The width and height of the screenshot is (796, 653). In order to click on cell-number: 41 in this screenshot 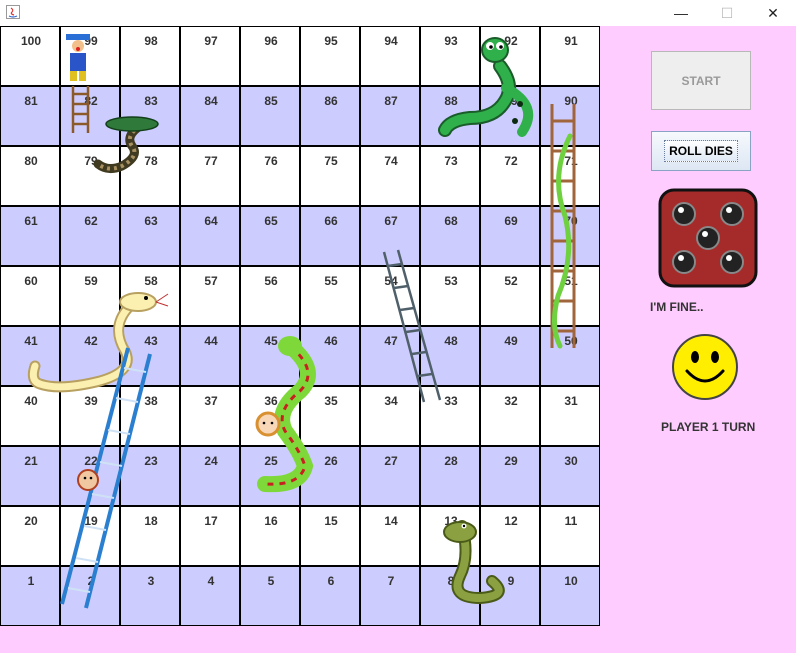, I will do `click(31, 341)`.